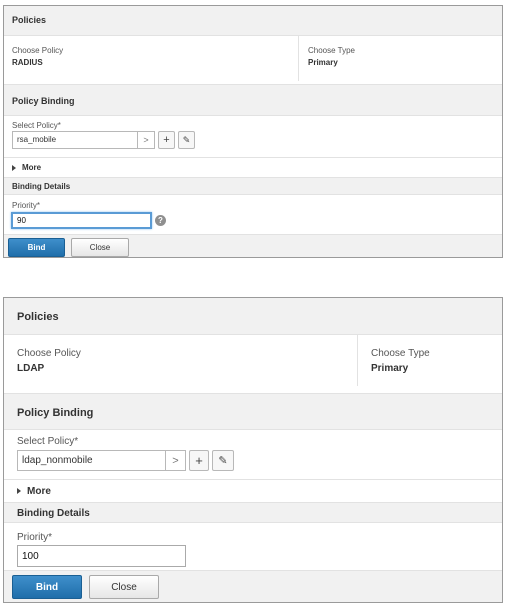  I want to click on select-policy-row: Select Policy* rsa_mobile > + ✎, so click(253, 136).